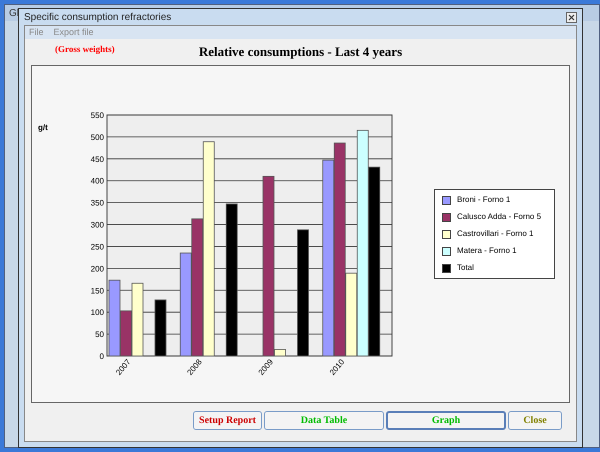 Image resolution: width=600 pixels, height=452 pixels. What do you see at coordinates (483, 200) in the screenshot?
I see `legend-label: Broni - Forno 1` at bounding box center [483, 200].